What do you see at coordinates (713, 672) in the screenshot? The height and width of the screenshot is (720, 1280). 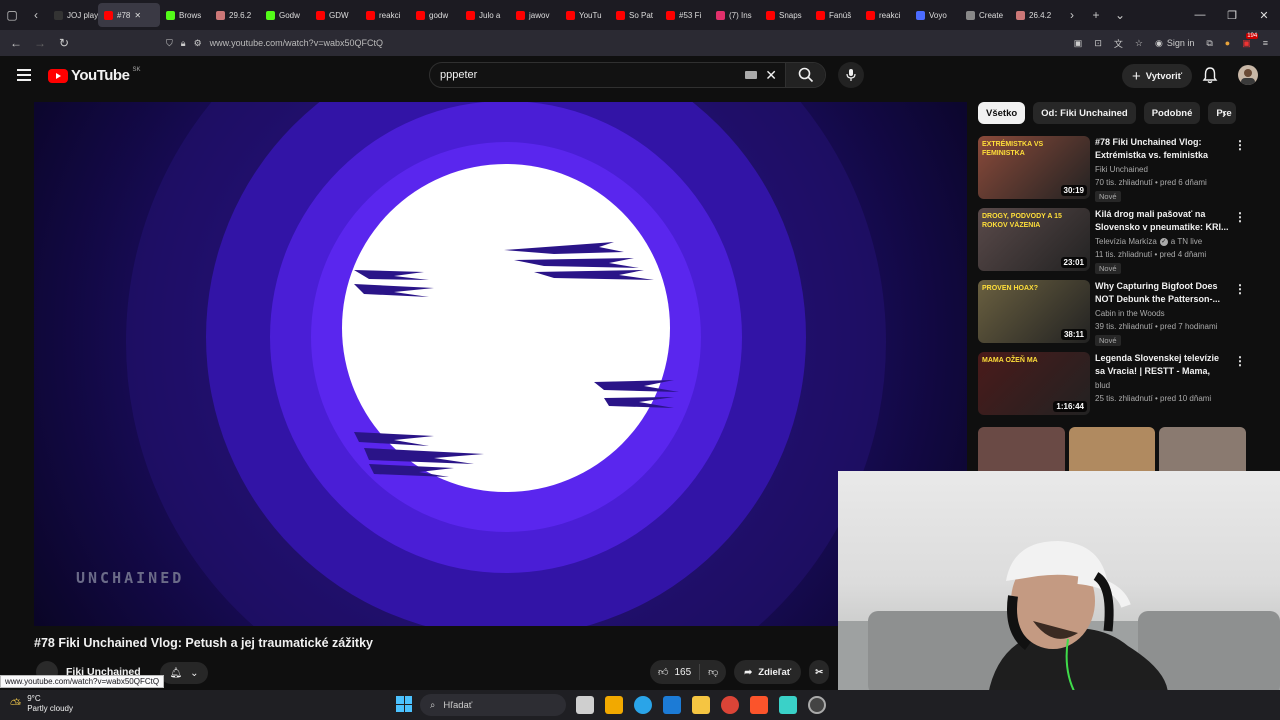 I see `dislike-button: 👎︎` at bounding box center [713, 672].